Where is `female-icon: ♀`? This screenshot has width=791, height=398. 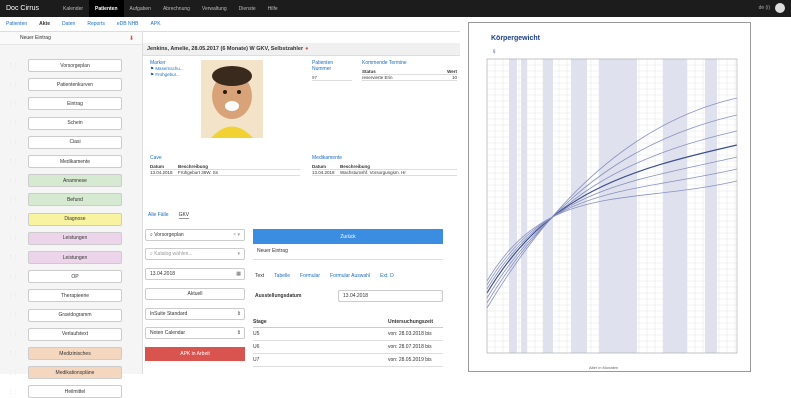 female-icon: ♀ is located at coordinates (494, 51).